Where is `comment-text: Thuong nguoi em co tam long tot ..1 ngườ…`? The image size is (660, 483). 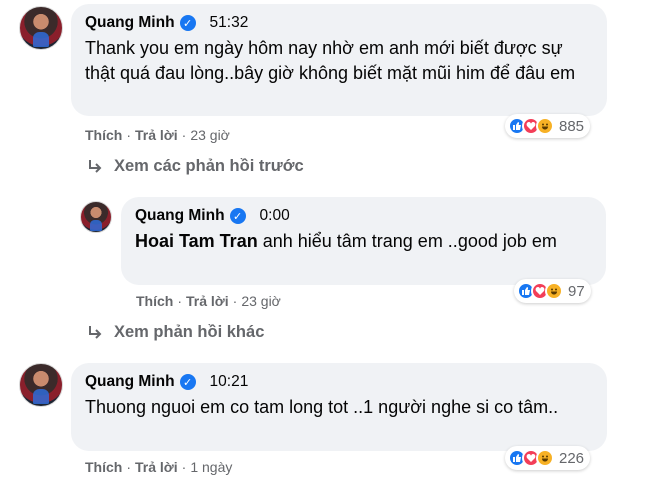 comment-text: Thuong nguoi em co tam long tot ..1 ngườ… is located at coordinates (322, 407).